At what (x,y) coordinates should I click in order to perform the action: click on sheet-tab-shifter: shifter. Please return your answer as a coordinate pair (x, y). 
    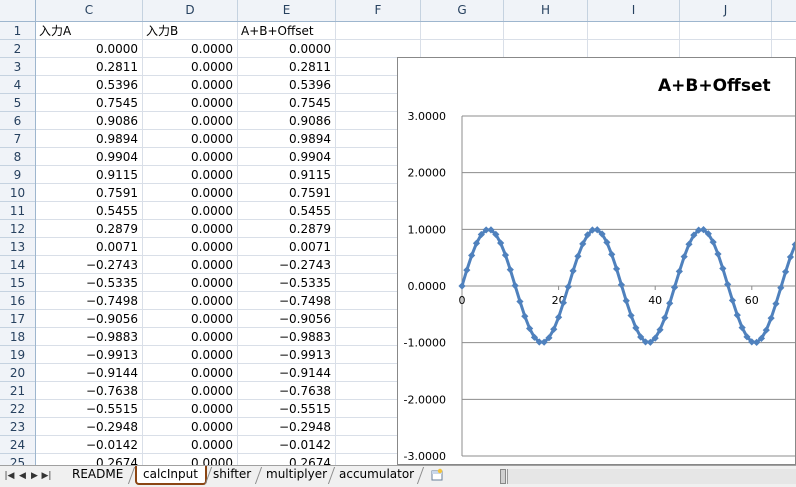
    Looking at the image, I should click on (232, 475).